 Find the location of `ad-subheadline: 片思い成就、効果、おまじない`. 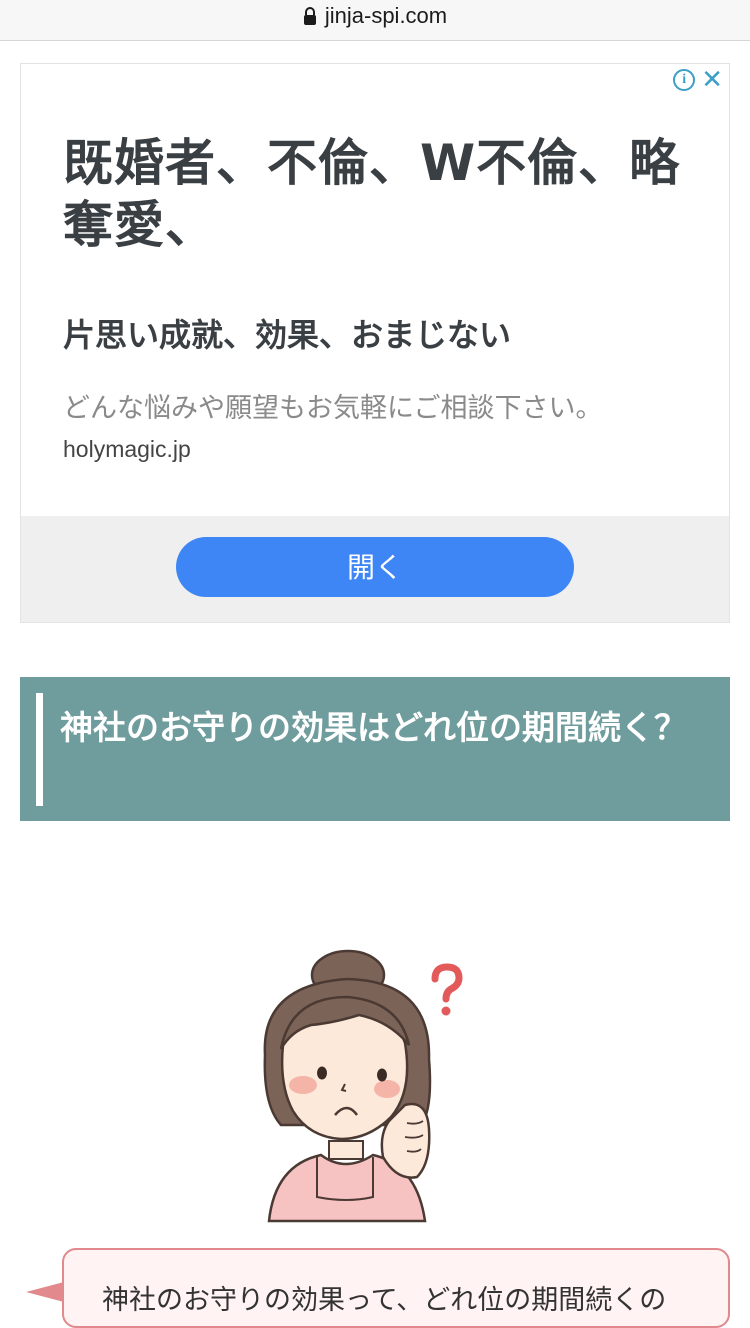

ad-subheadline: 片思い成就、効果、おまじない is located at coordinates (287, 335).